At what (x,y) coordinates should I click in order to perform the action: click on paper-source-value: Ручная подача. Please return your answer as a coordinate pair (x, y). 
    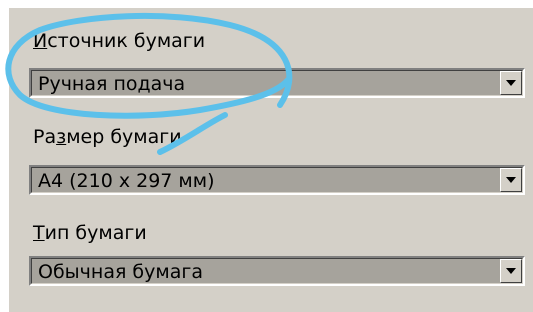
    Looking at the image, I should click on (112, 84).